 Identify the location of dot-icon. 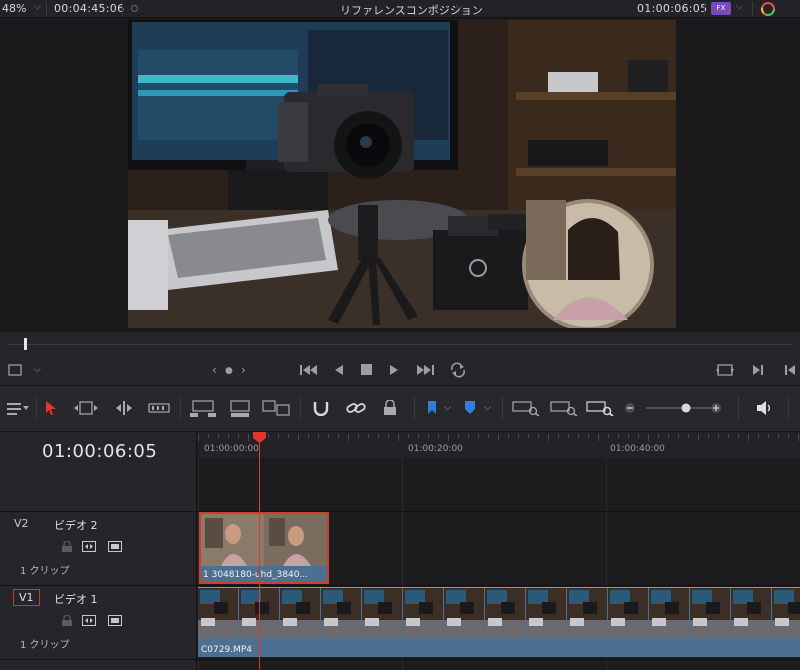
(134, 8).